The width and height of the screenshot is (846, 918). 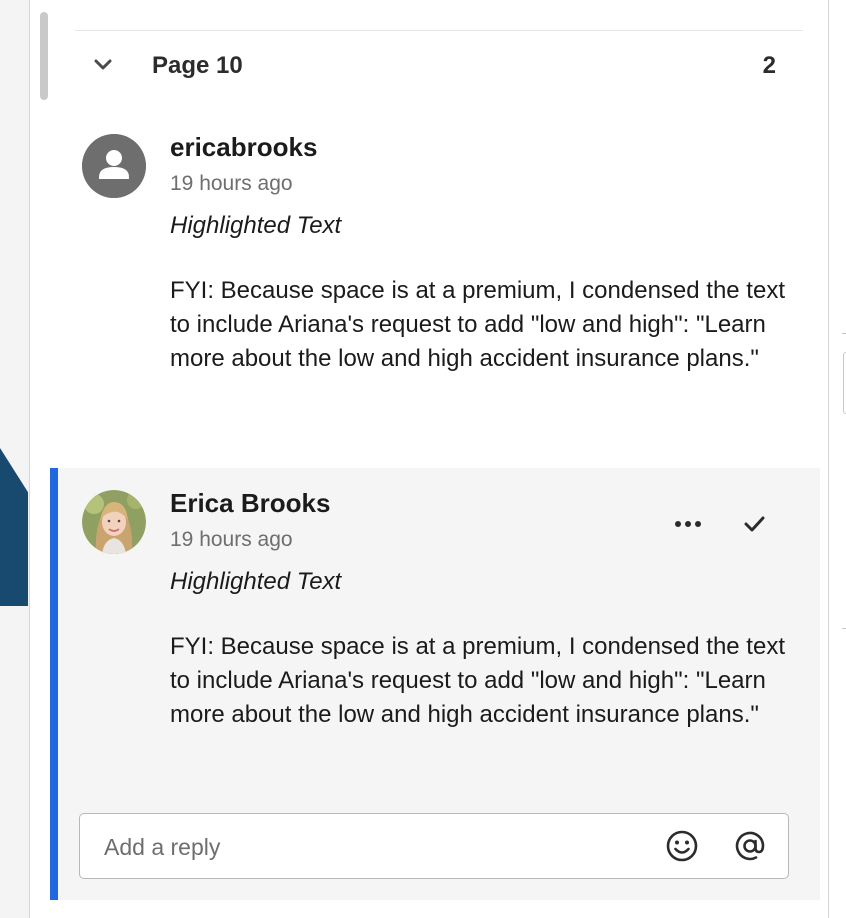 What do you see at coordinates (439, 67) in the screenshot?
I see `page-group-header: Page 10 2` at bounding box center [439, 67].